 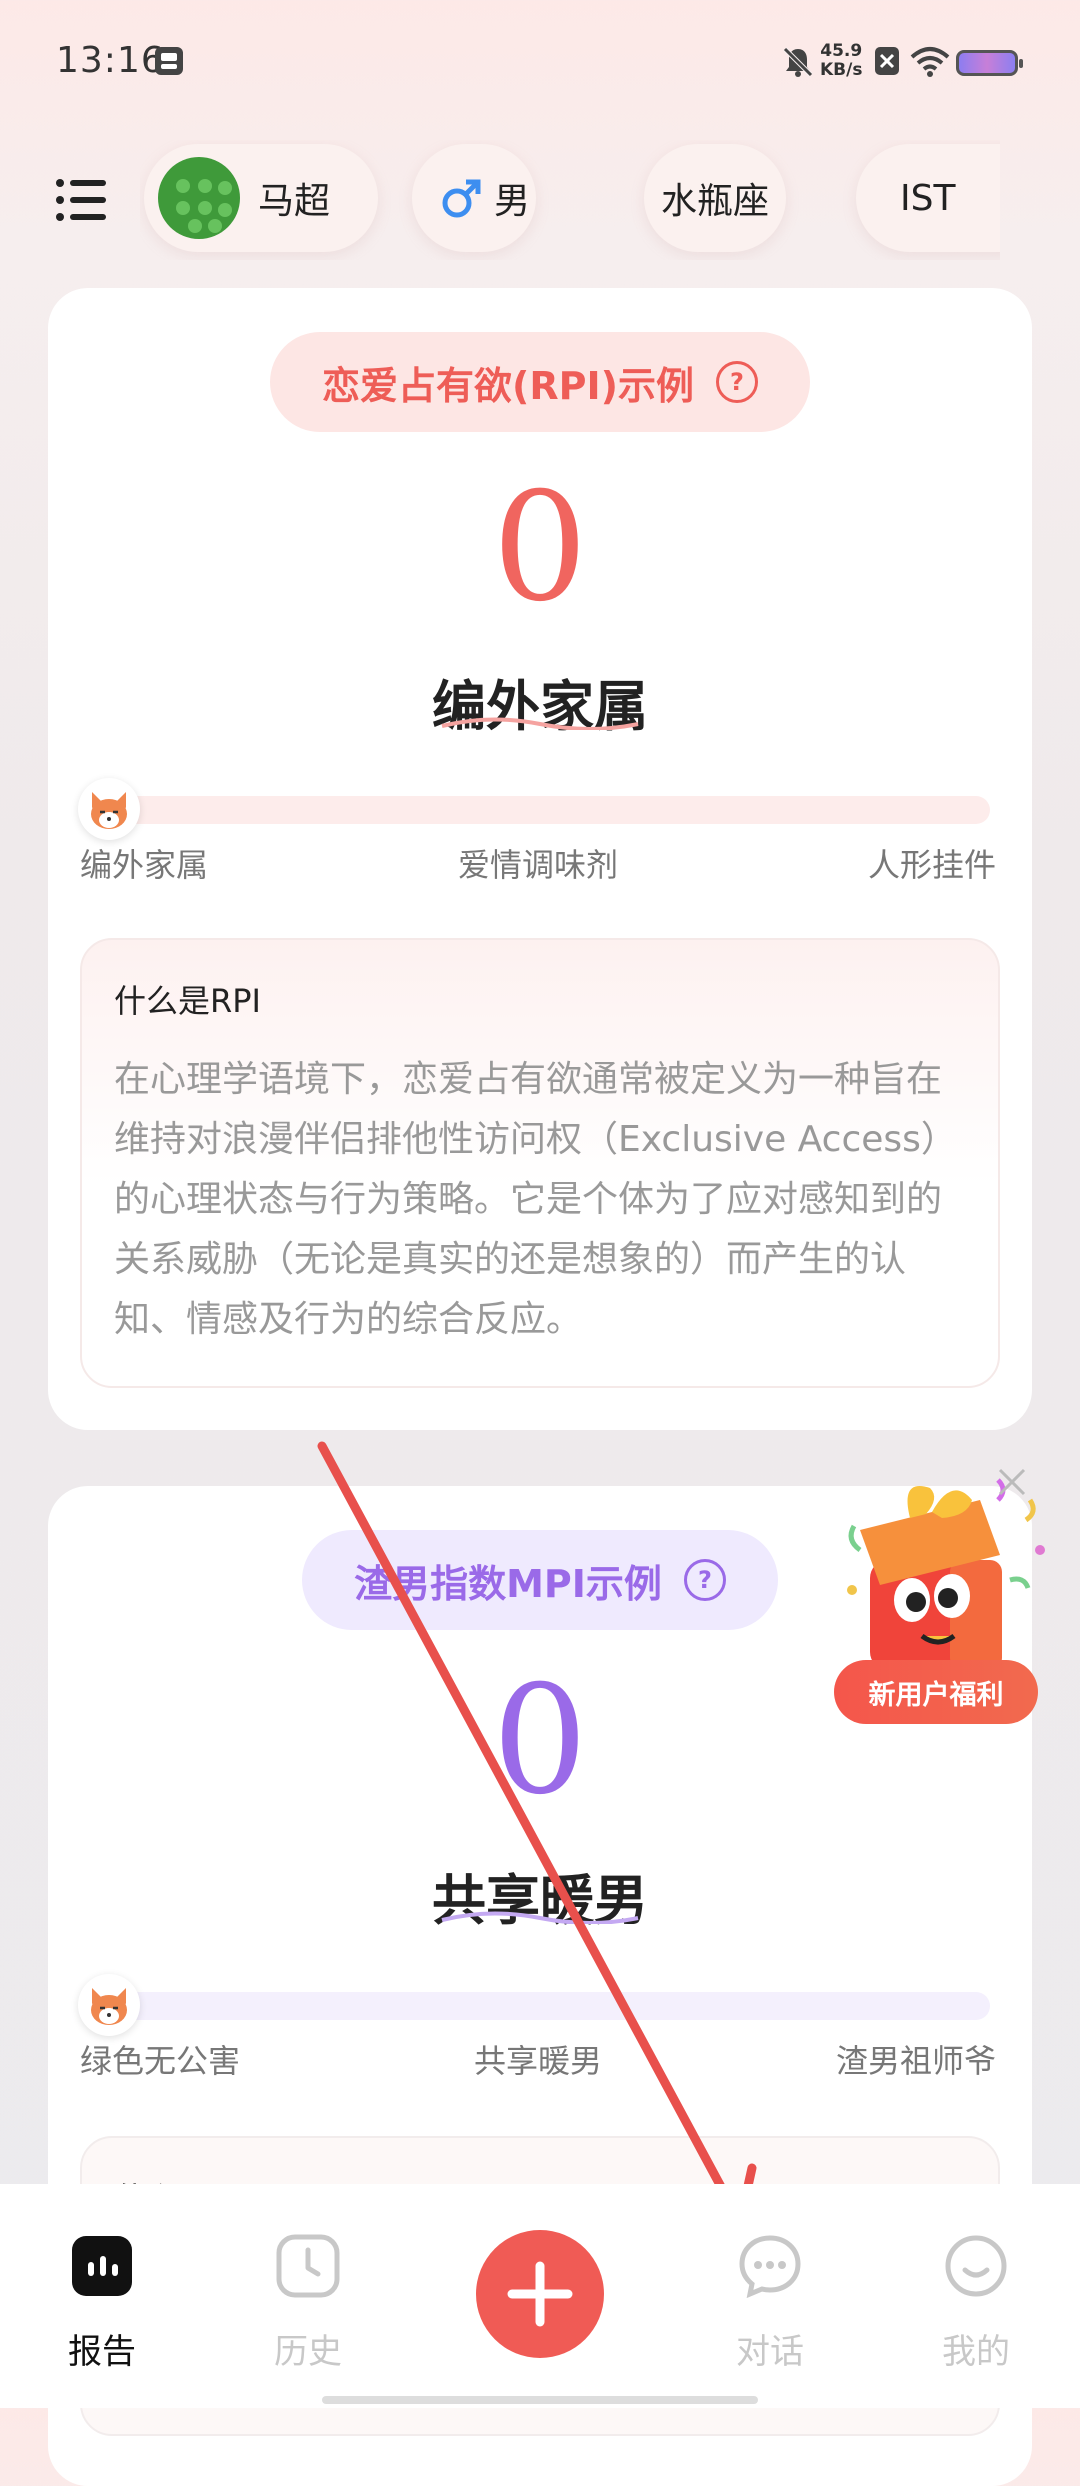 I want to click on tab-chat-label: 对话, so click(x=770, y=2352).